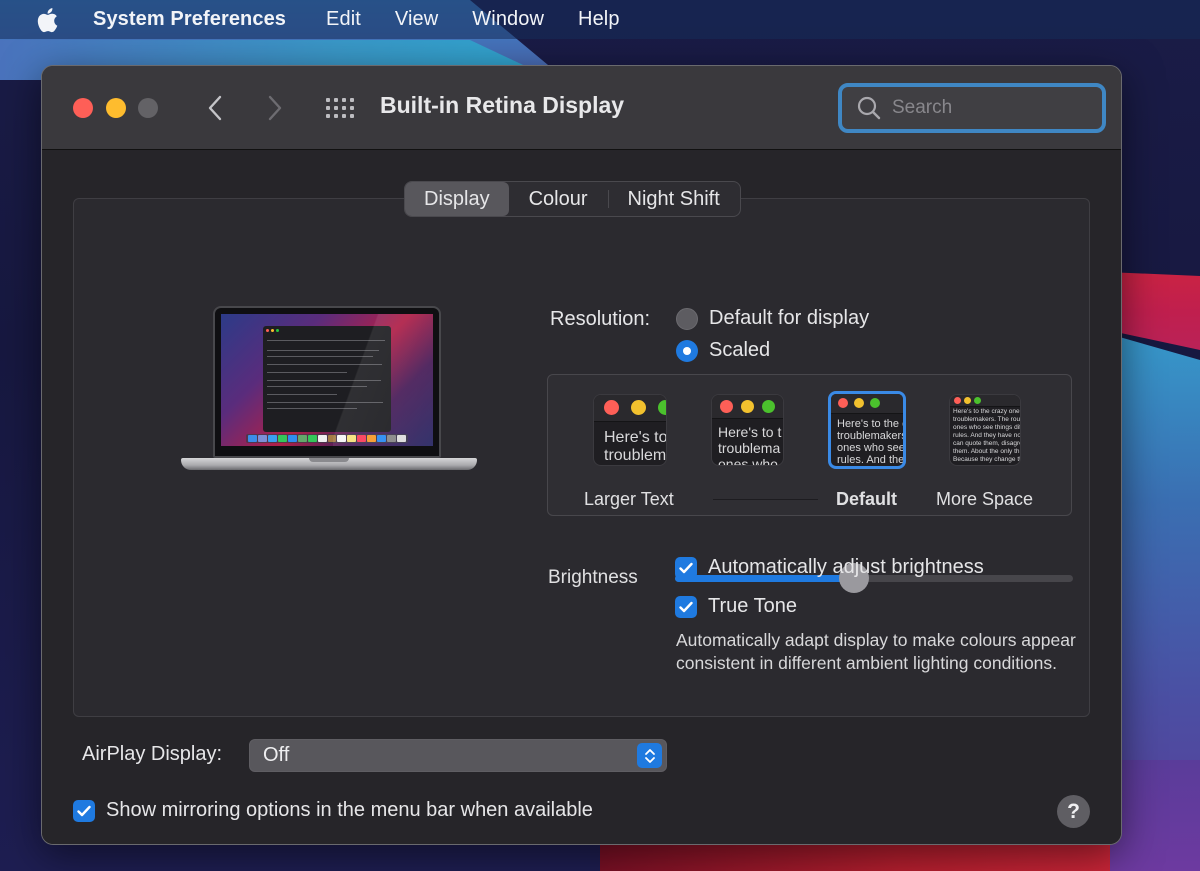 The image size is (1200, 871). I want to click on grid-icon, so click(328, 100).